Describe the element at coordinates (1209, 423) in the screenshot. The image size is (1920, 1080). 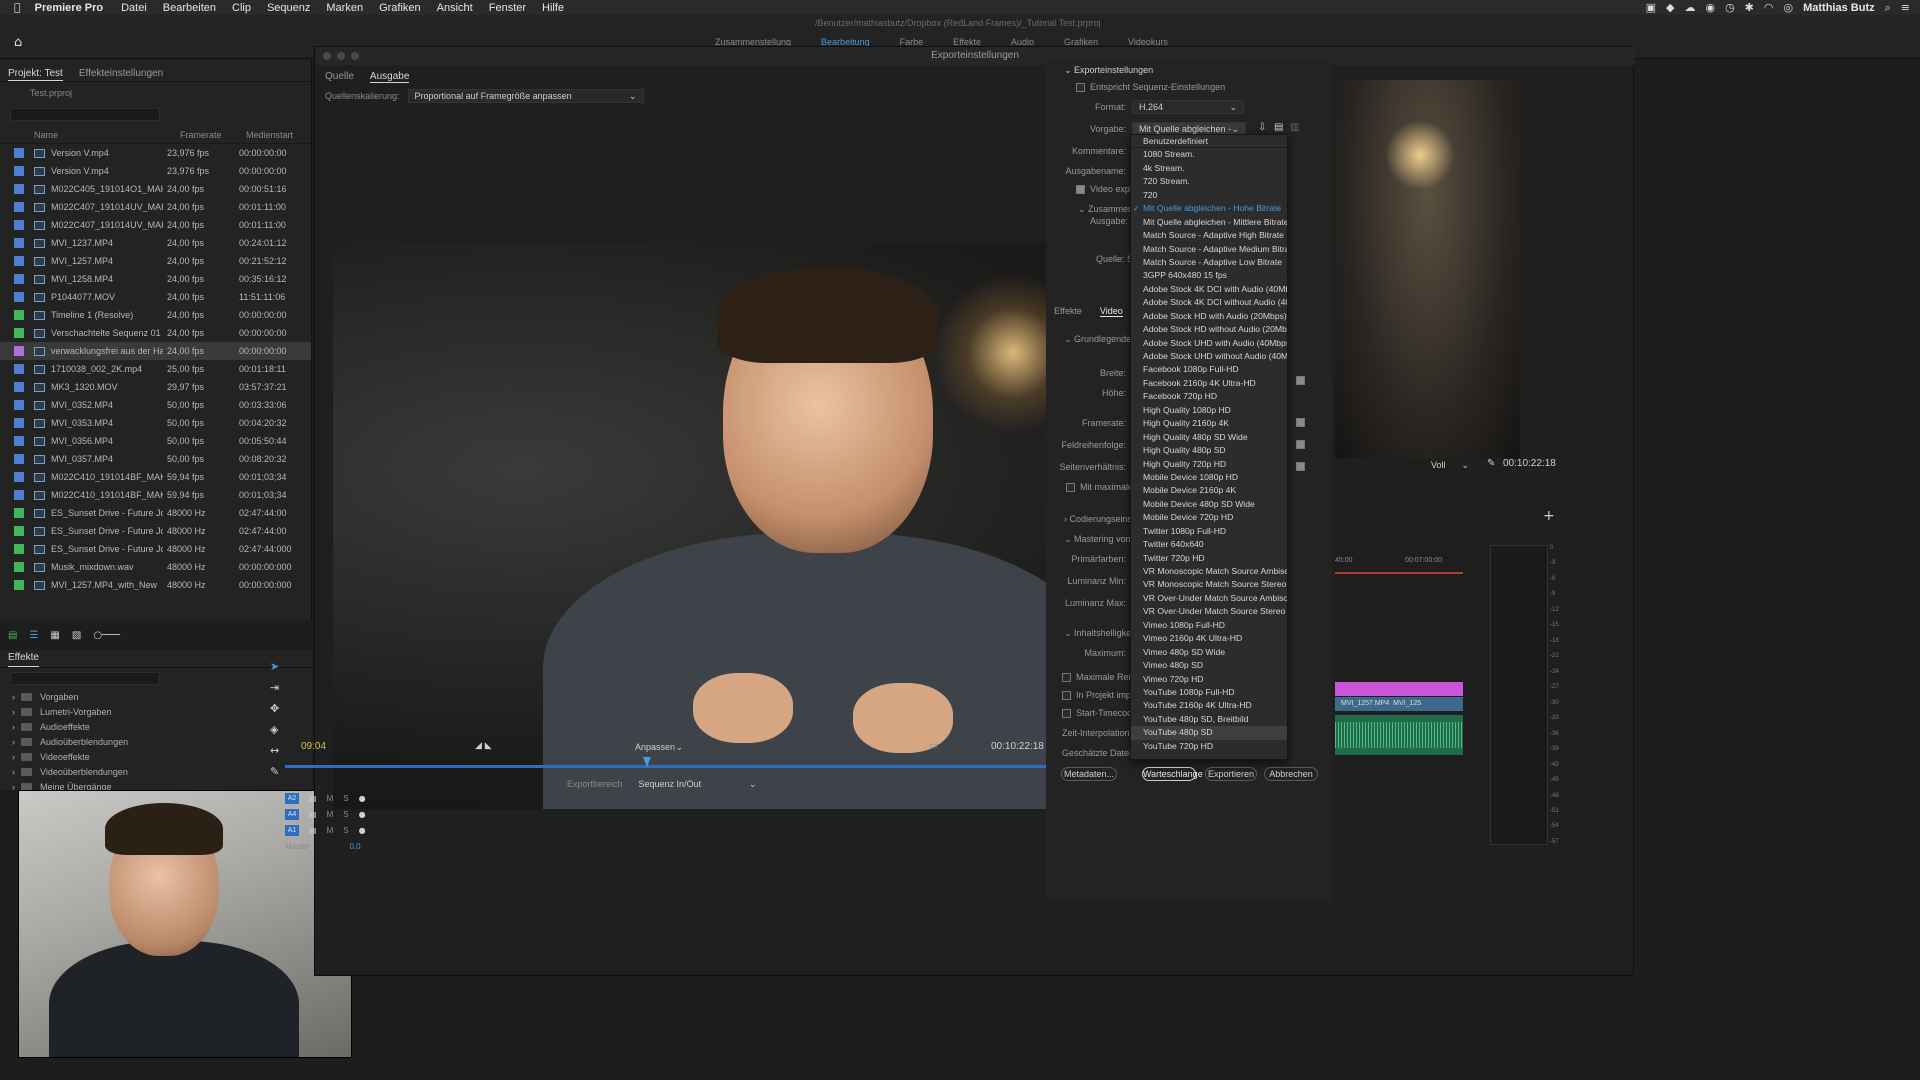
I see `preset-option: High Quality 2160p 4K` at that location.